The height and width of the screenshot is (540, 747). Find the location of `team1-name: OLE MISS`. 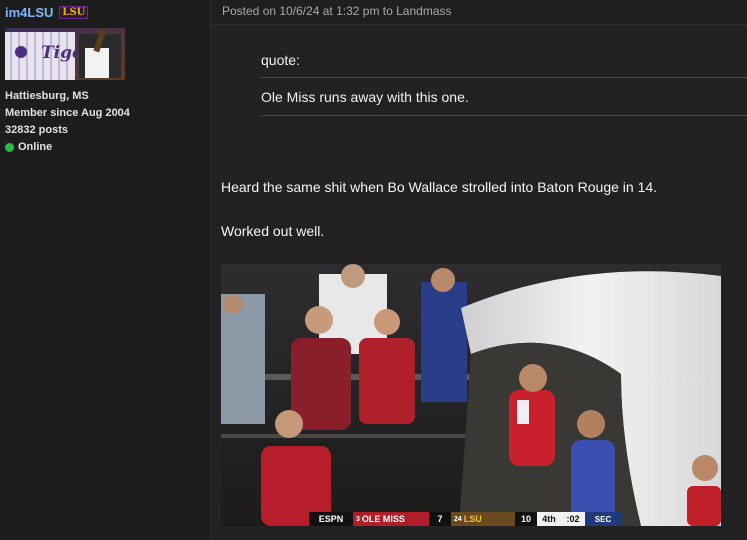

team1-name: OLE MISS is located at coordinates (383, 519).